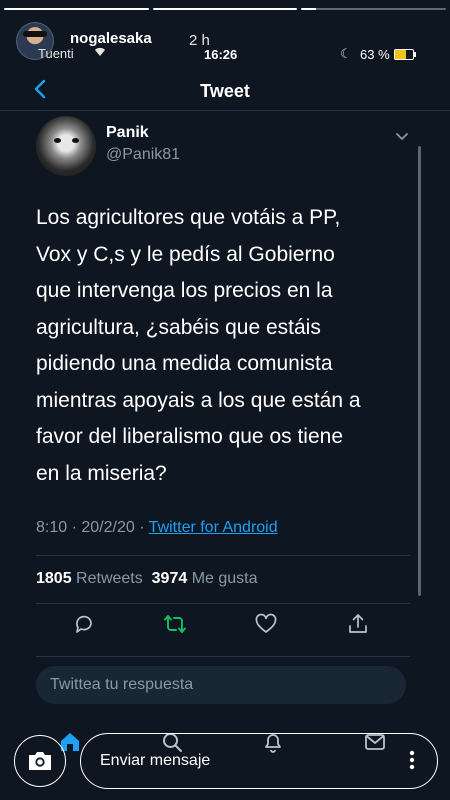 This screenshot has width=450, height=800. I want to click on likes-stat: 3974 Me gusta, so click(205, 578).